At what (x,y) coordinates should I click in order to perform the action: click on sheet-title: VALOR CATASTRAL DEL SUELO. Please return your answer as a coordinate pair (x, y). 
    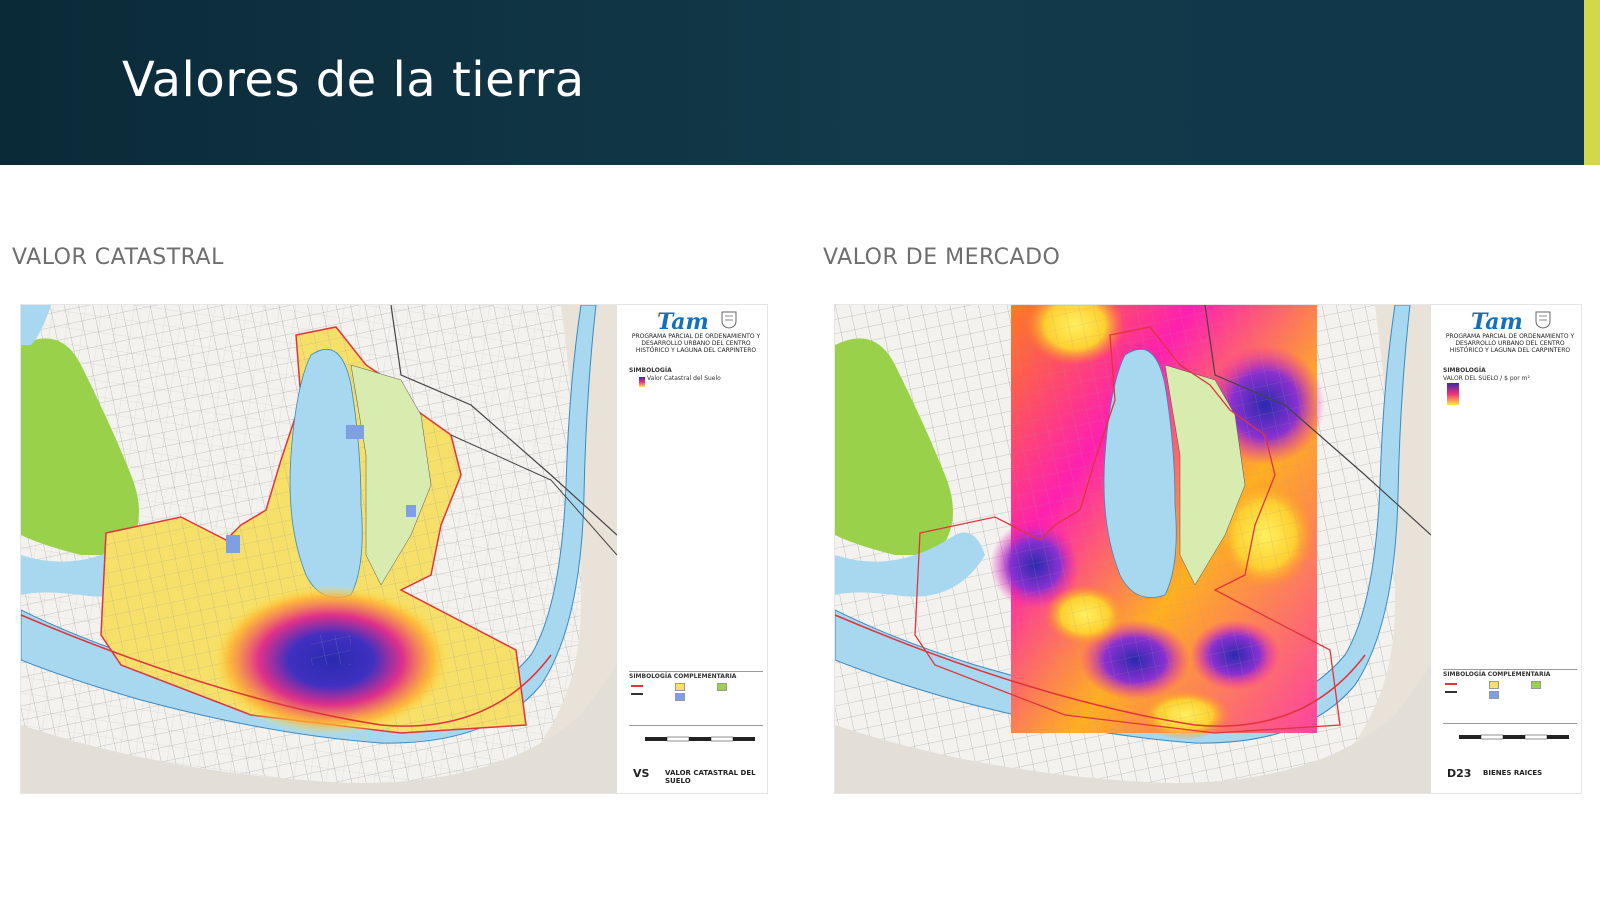
    Looking at the image, I should click on (710, 777).